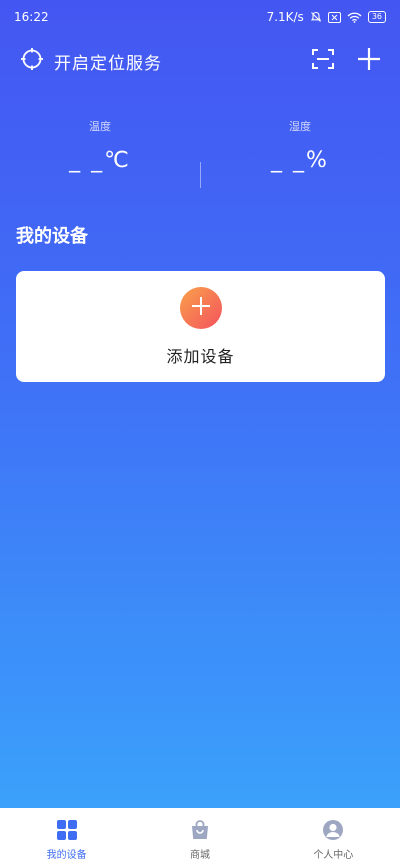  What do you see at coordinates (300, 126) in the screenshot?
I see `humidity-label: 湿度` at bounding box center [300, 126].